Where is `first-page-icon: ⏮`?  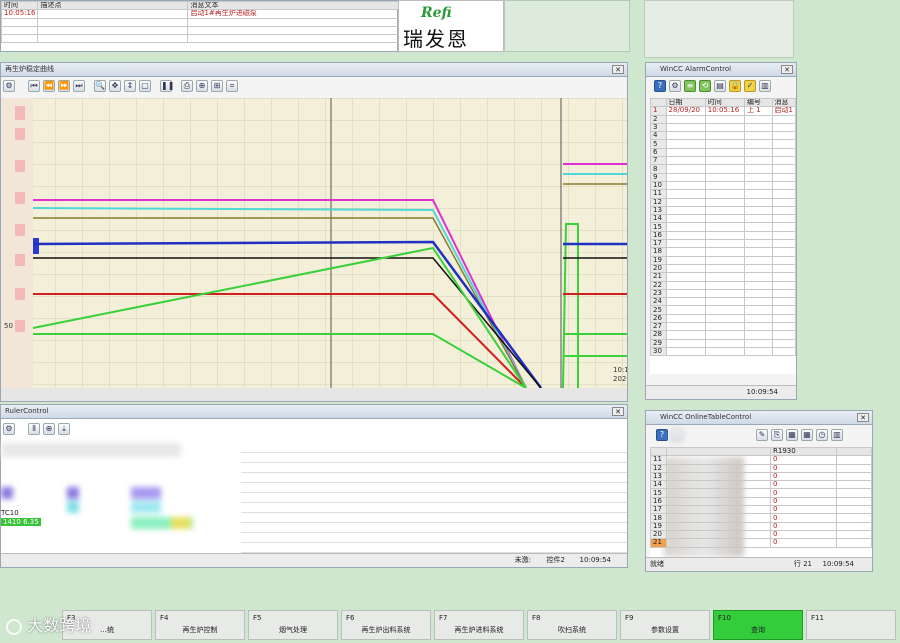 first-page-icon: ⏮ is located at coordinates (34, 86).